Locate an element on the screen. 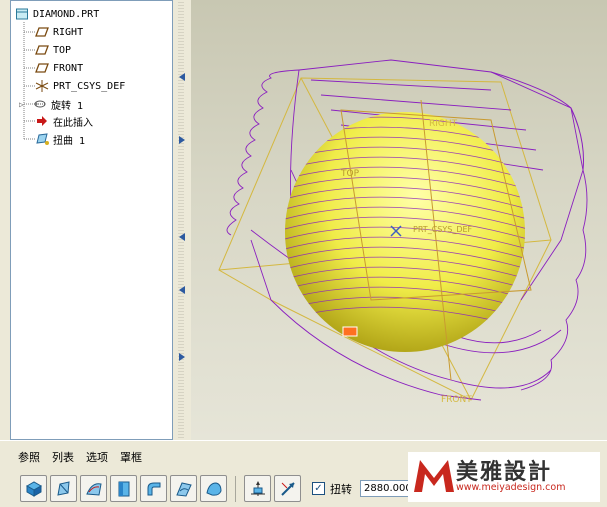  brand-logo: 美雅設計 www.meiyadesign.com is located at coordinates (504, 477).